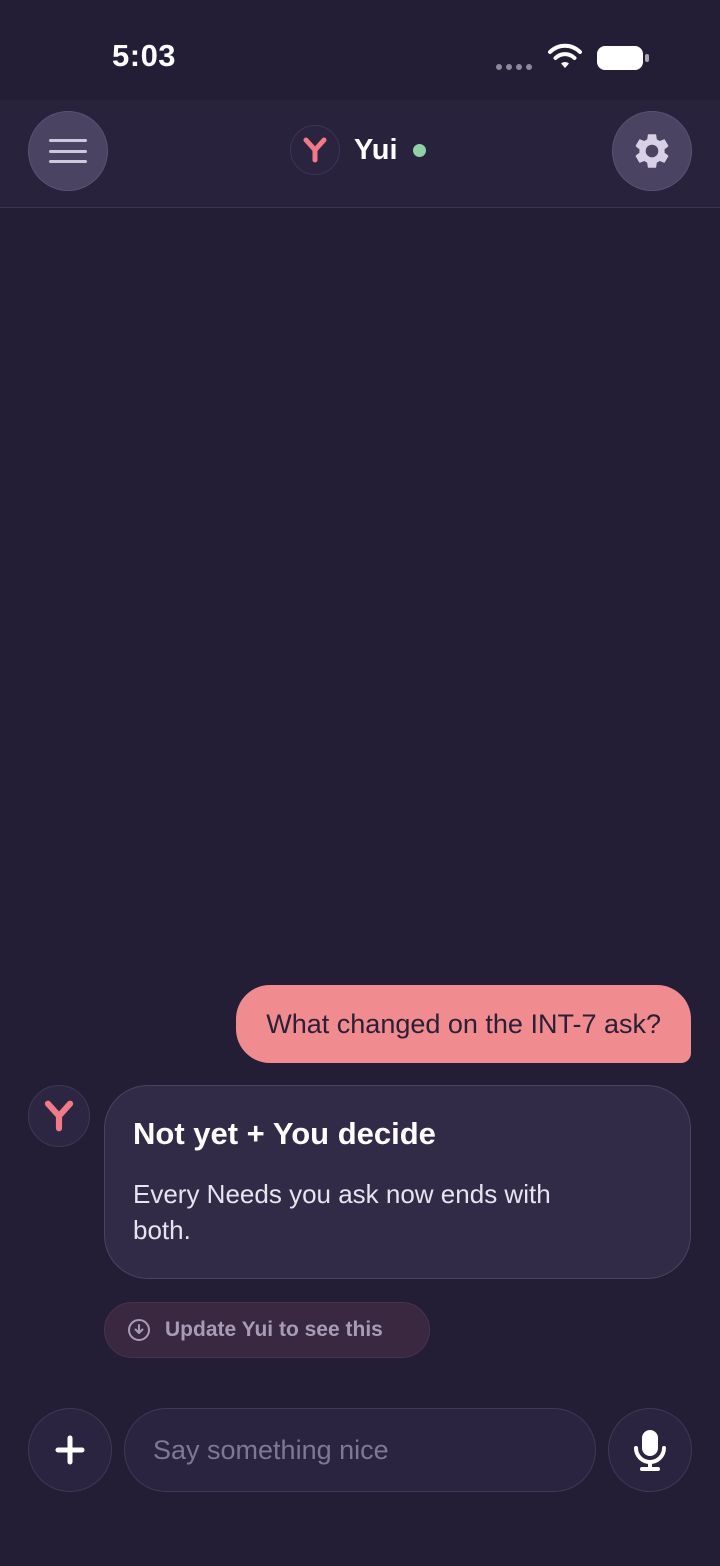 The width and height of the screenshot is (720, 1566). I want to click on assistant-avatar, so click(315, 150).